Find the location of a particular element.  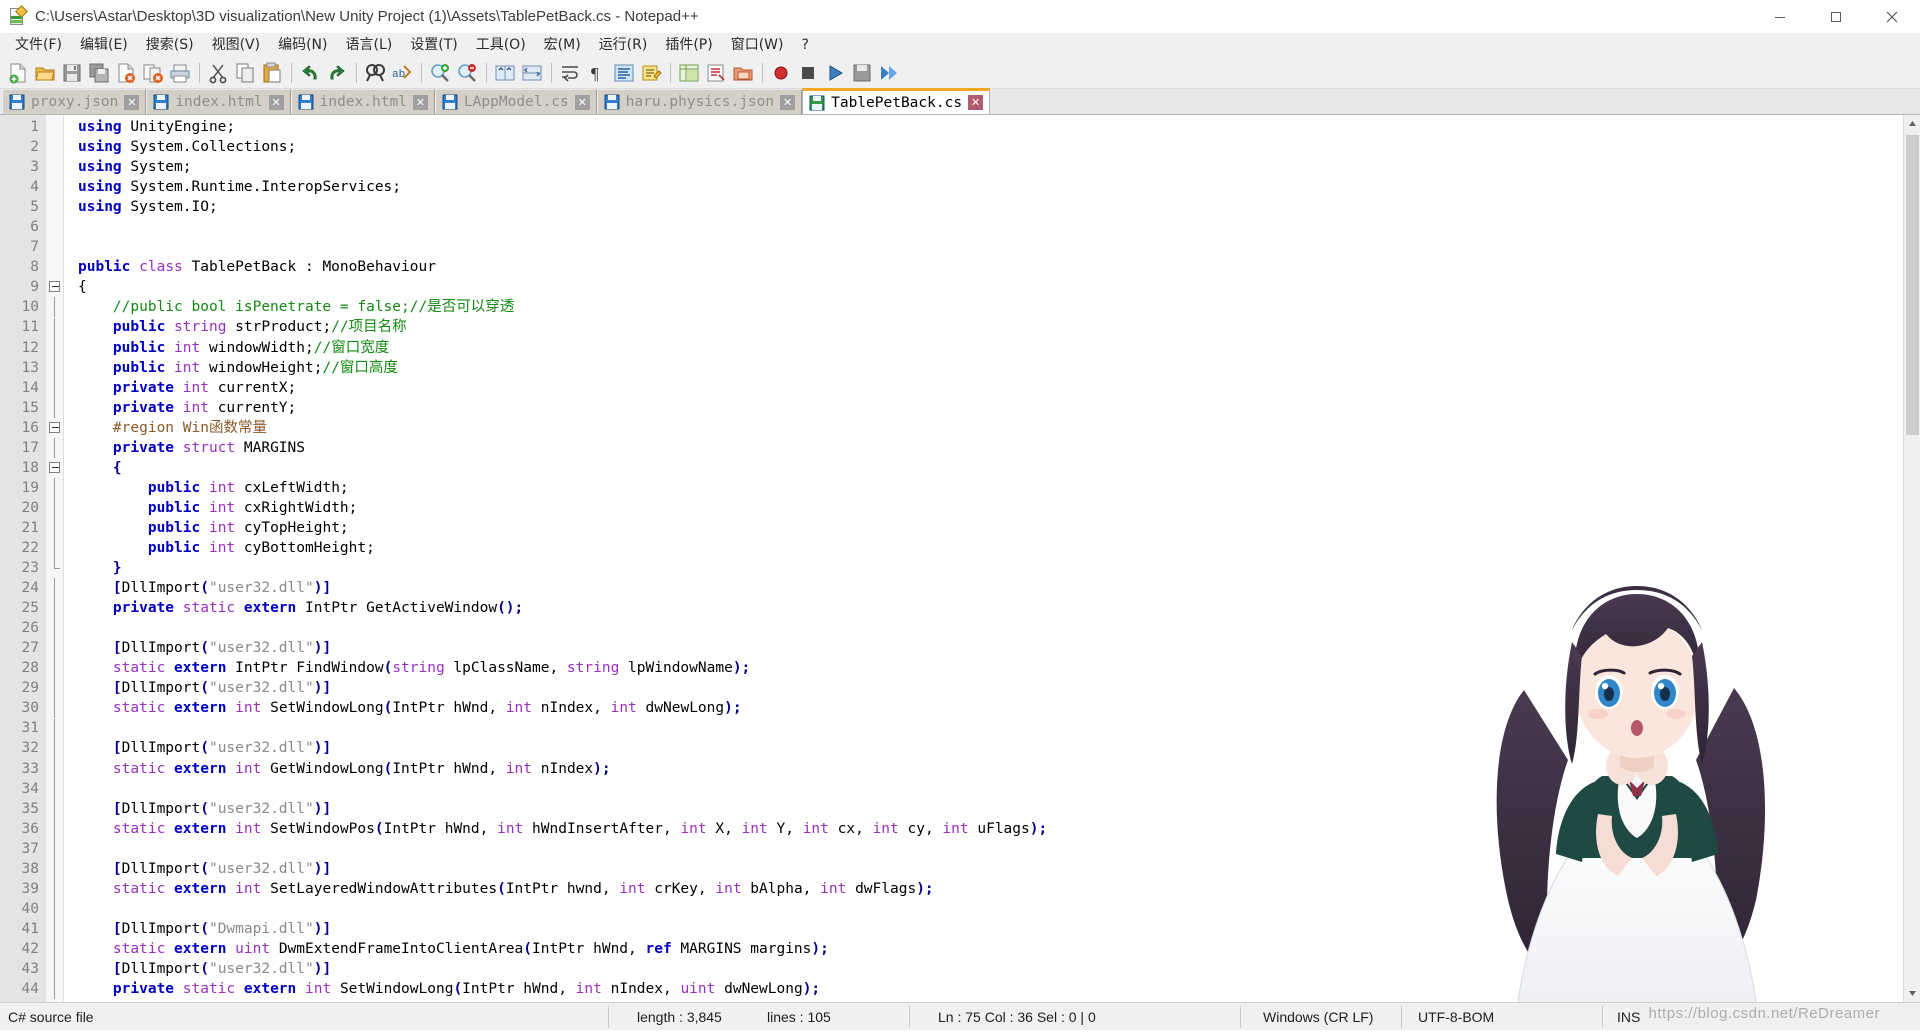

redo-icon is located at coordinates (337, 73).